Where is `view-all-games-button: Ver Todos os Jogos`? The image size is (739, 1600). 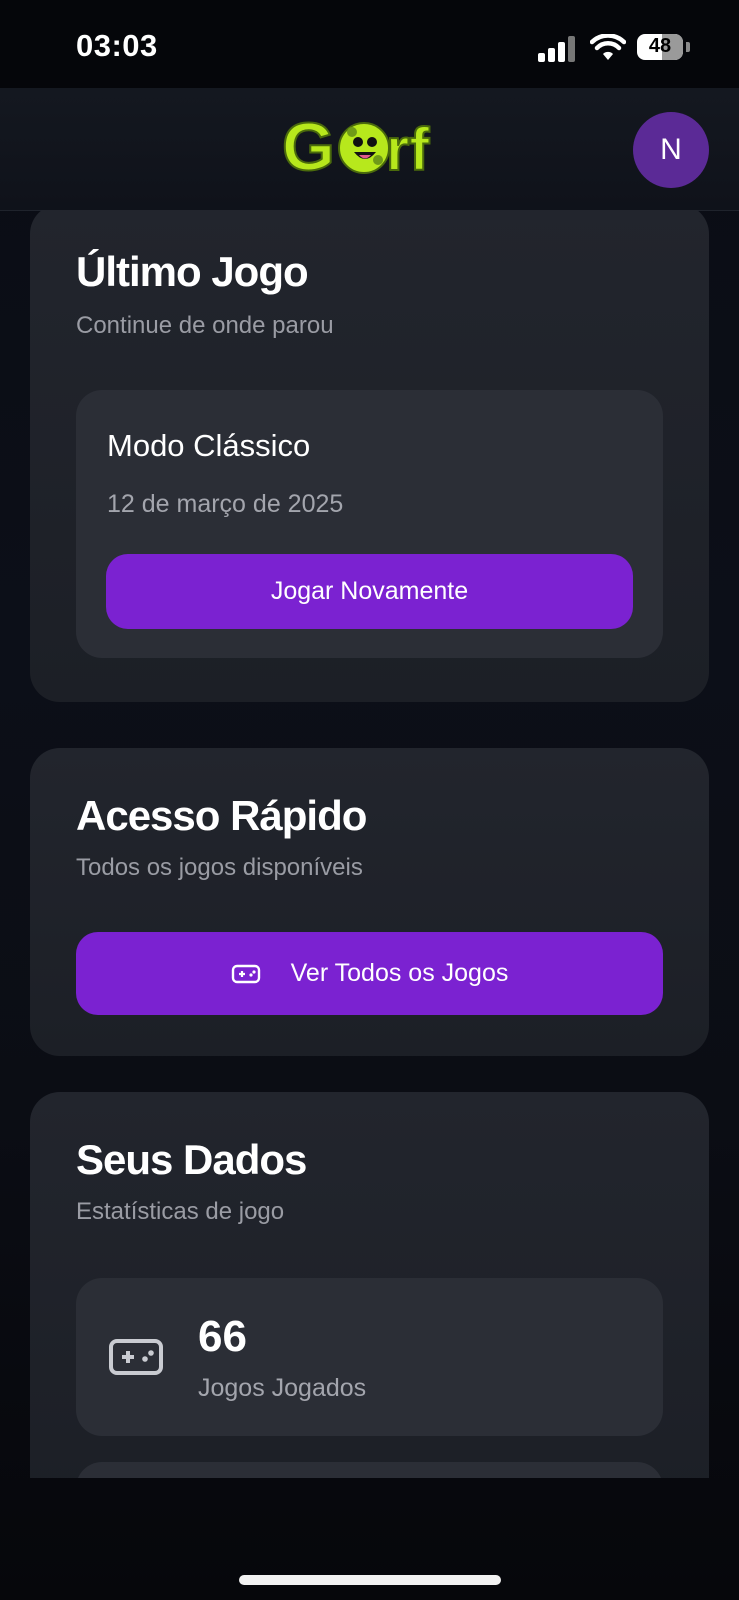 view-all-games-button: Ver Todos os Jogos is located at coordinates (369, 973).